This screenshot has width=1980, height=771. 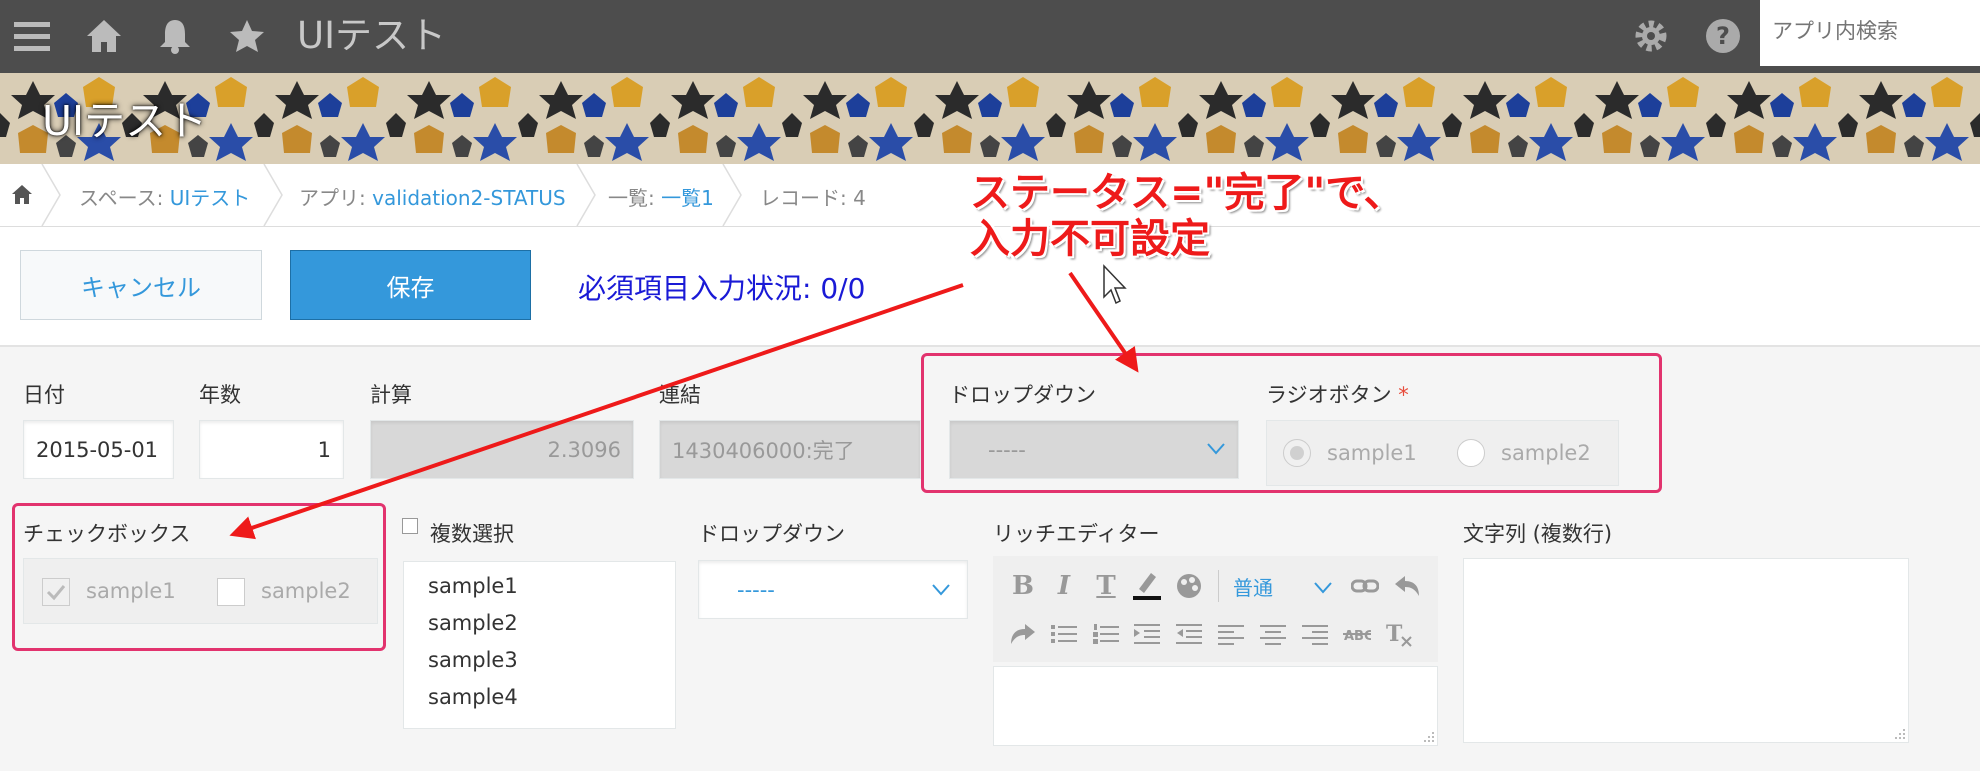 I want to click on annotation-line-1: ステータス="完了"で、, so click(x=1187, y=193).